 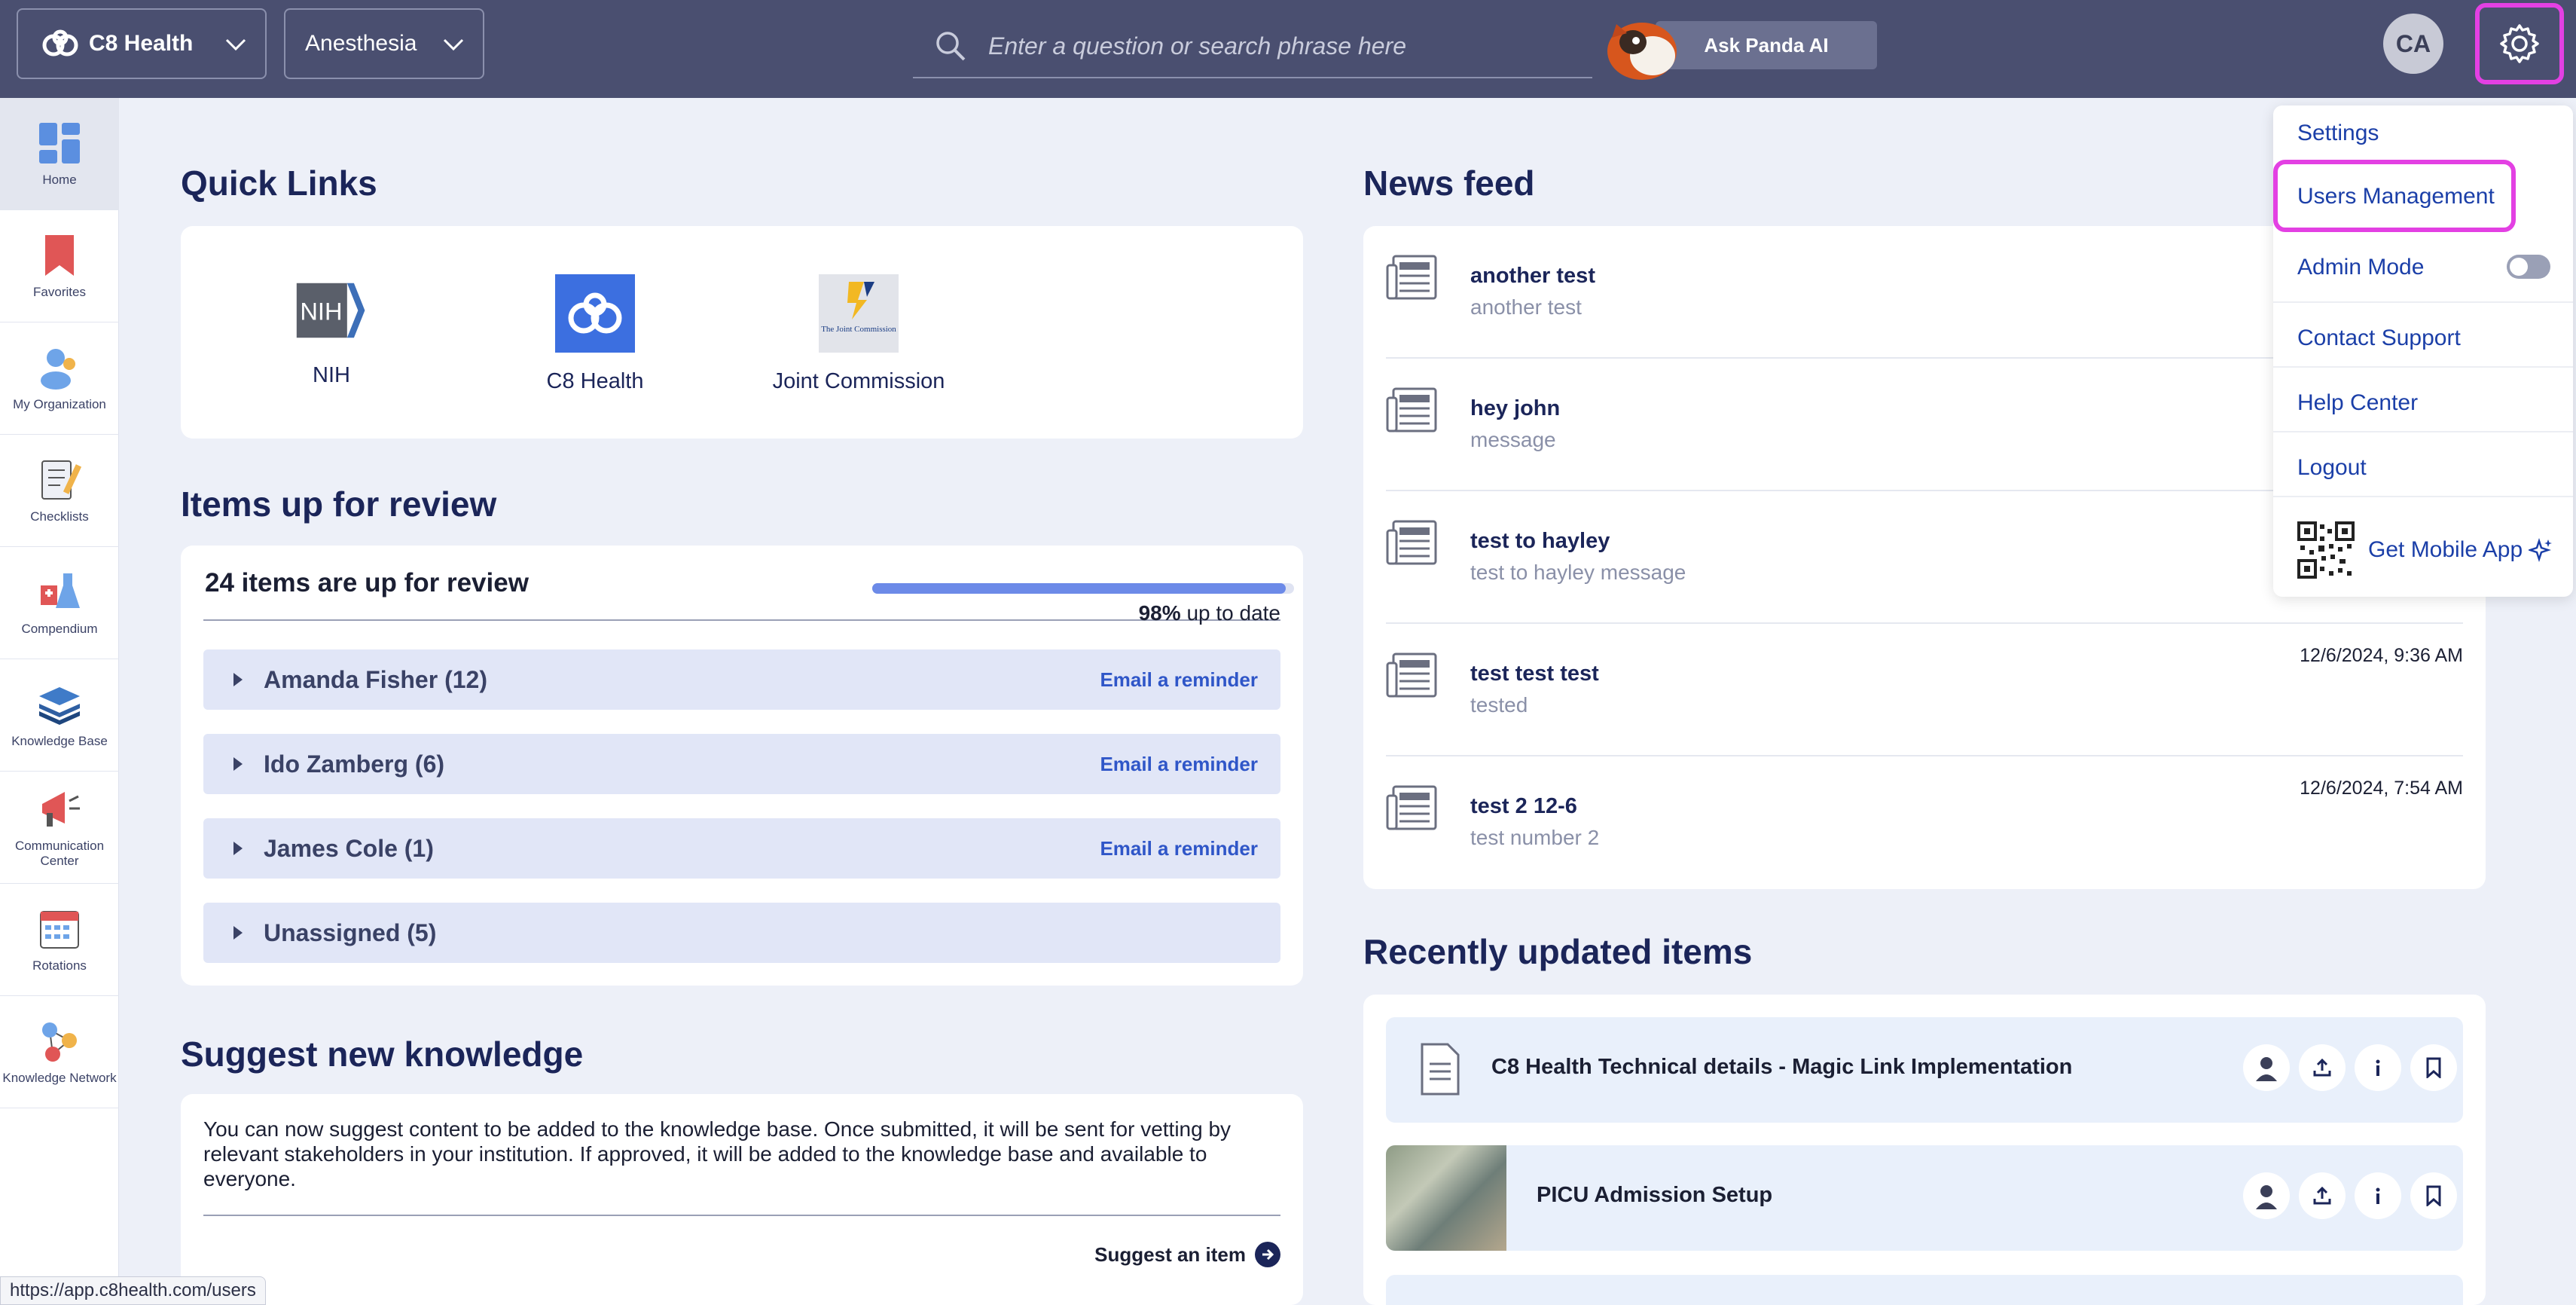 I want to click on sidebar-item-label: Compendium, so click(x=60, y=628).